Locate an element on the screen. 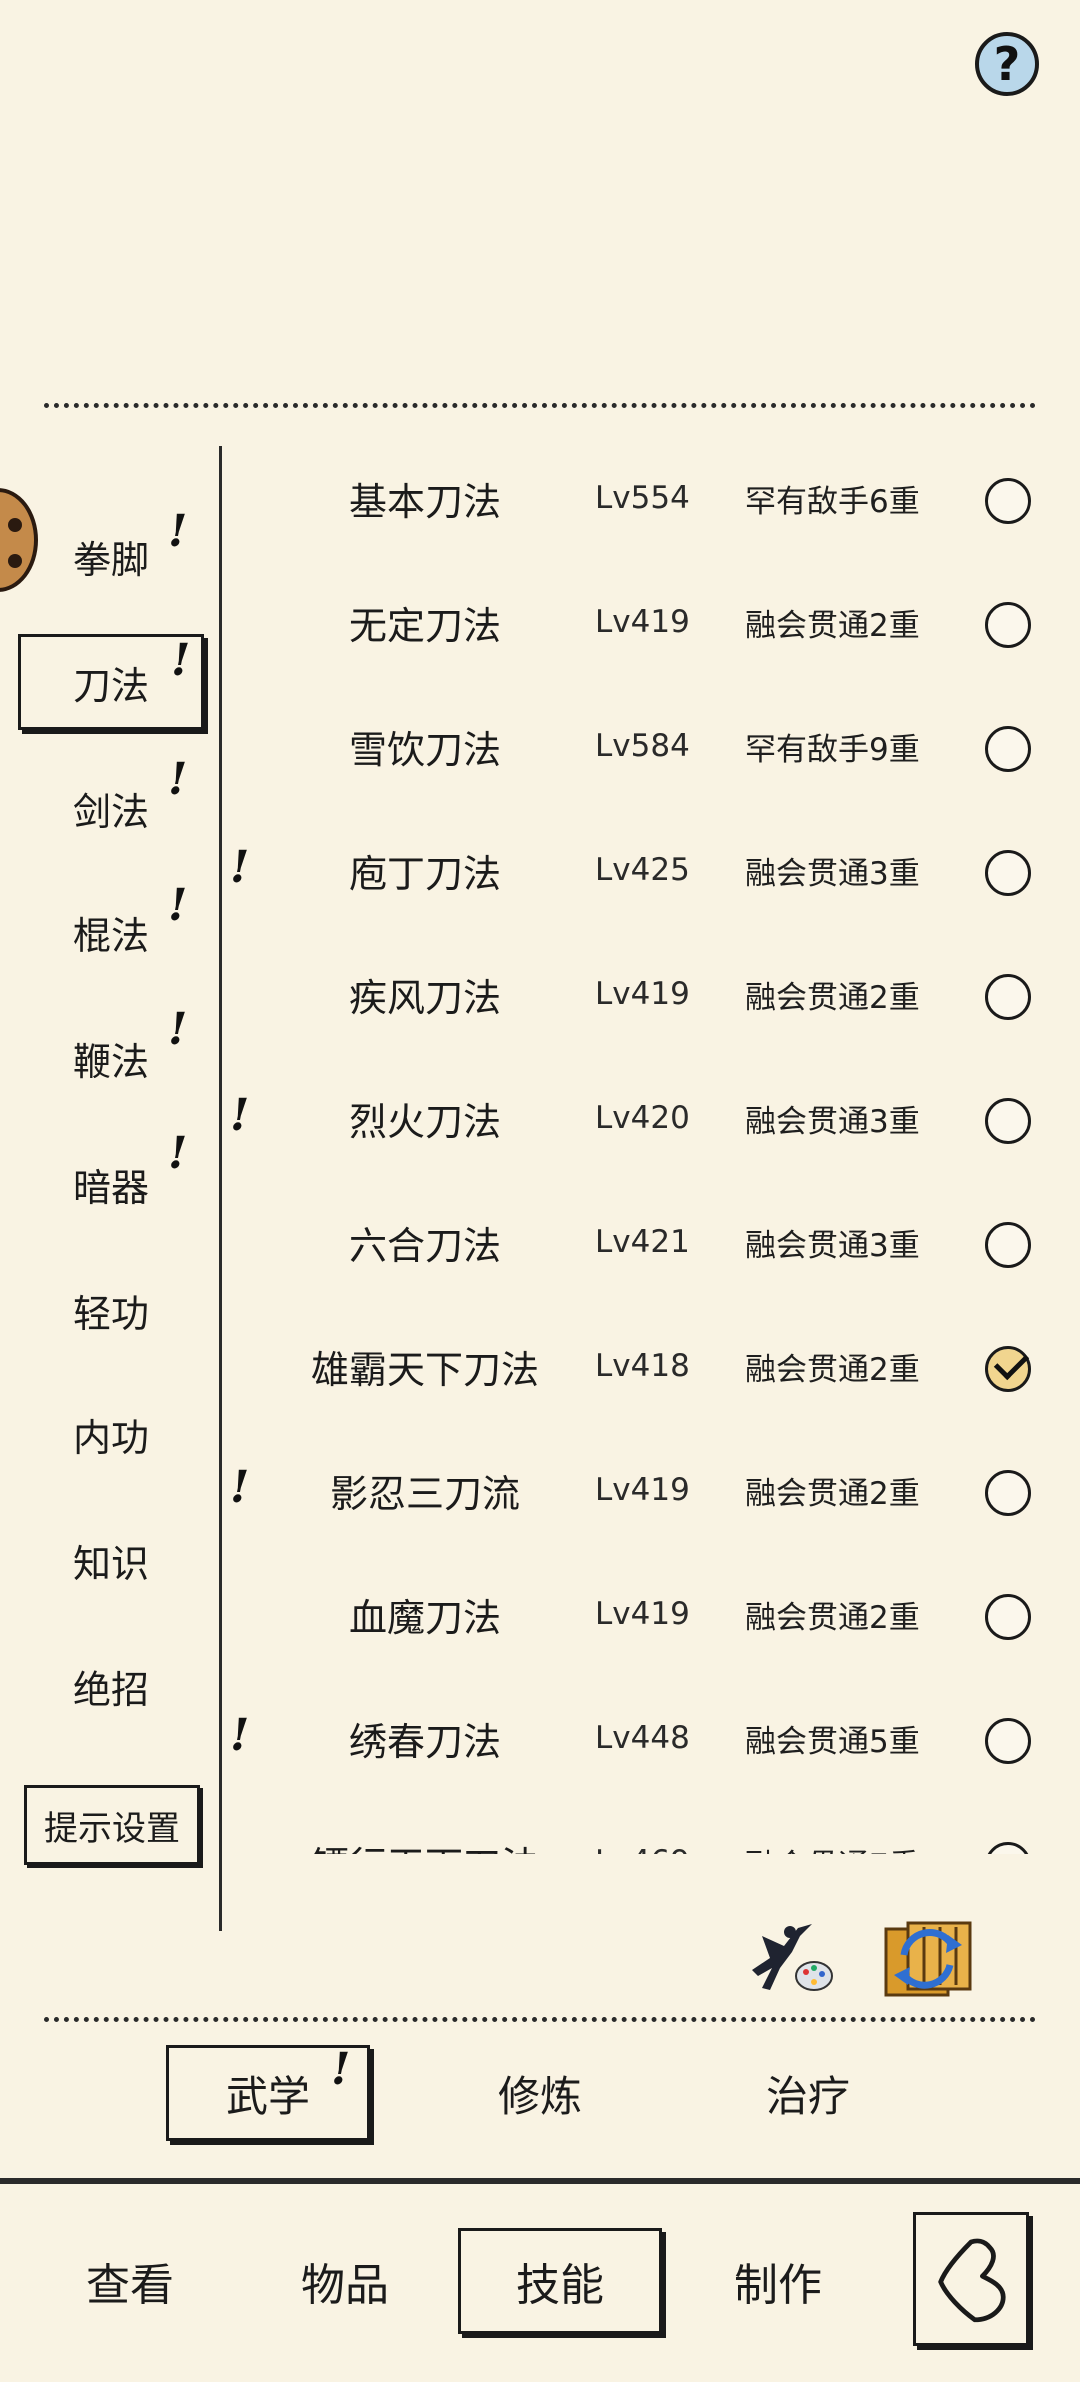  category-juezhao: 绝招 is located at coordinates (111, 1686).